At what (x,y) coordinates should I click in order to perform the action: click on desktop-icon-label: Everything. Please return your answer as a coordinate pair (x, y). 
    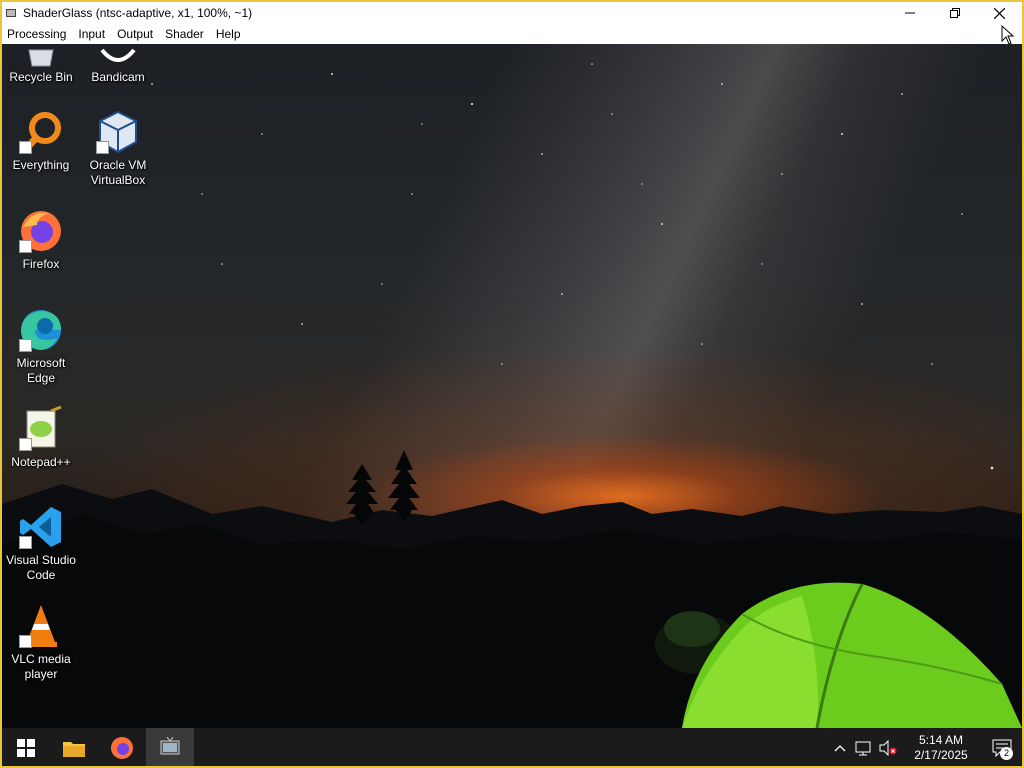
    Looking at the image, I should click on (41, 165).